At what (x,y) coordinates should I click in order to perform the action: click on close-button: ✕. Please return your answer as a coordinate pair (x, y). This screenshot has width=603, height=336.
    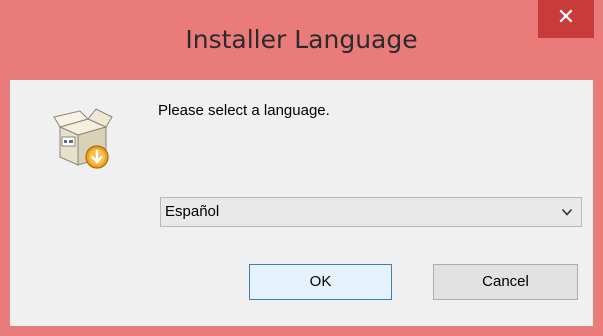
    Looking at the image, I should click on (566, 19).